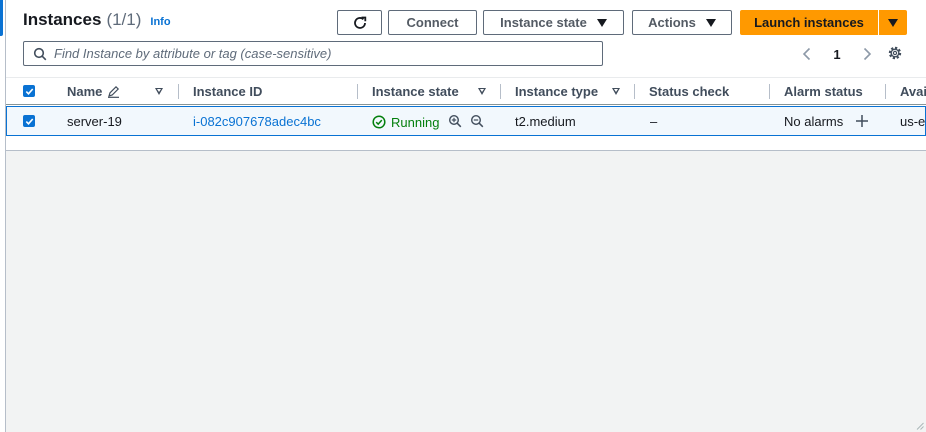  I want to click on column-instance-state-label: Instance state, so click(415, 91).